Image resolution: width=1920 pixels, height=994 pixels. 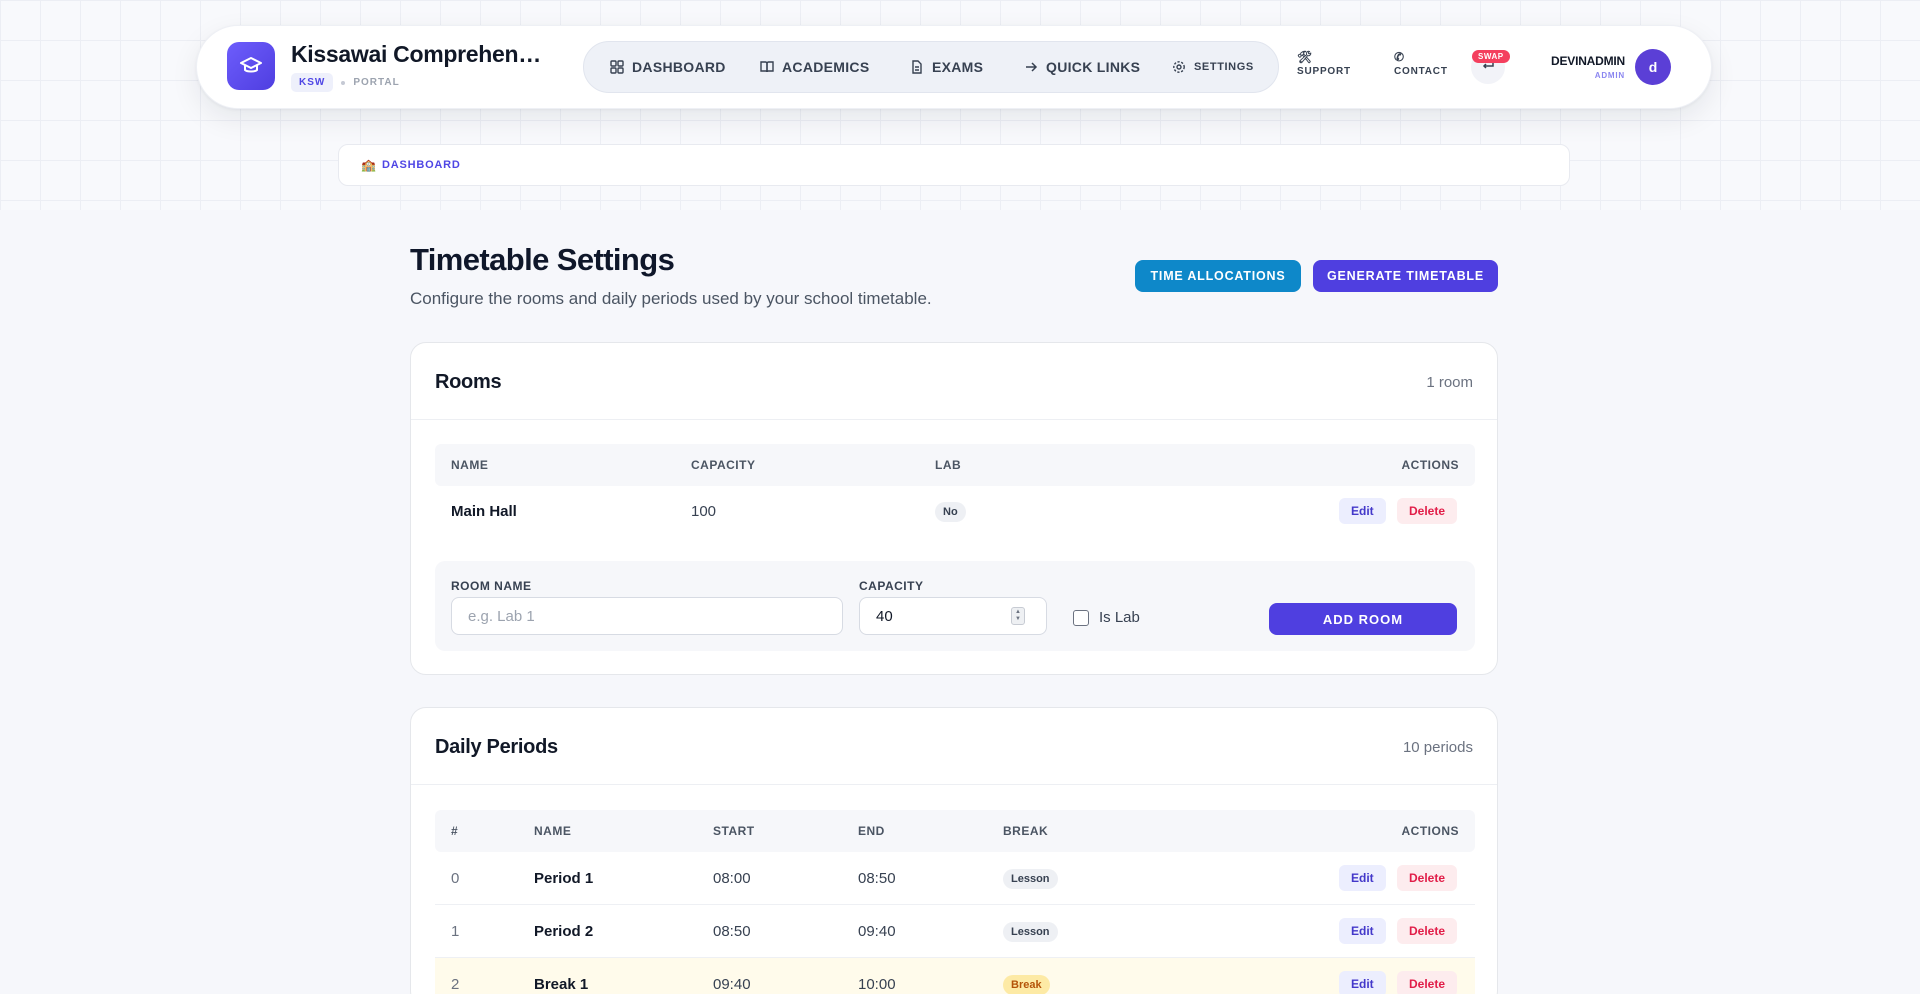 I want to click on school-code-badge: KSW, so click(x=312, y=82).